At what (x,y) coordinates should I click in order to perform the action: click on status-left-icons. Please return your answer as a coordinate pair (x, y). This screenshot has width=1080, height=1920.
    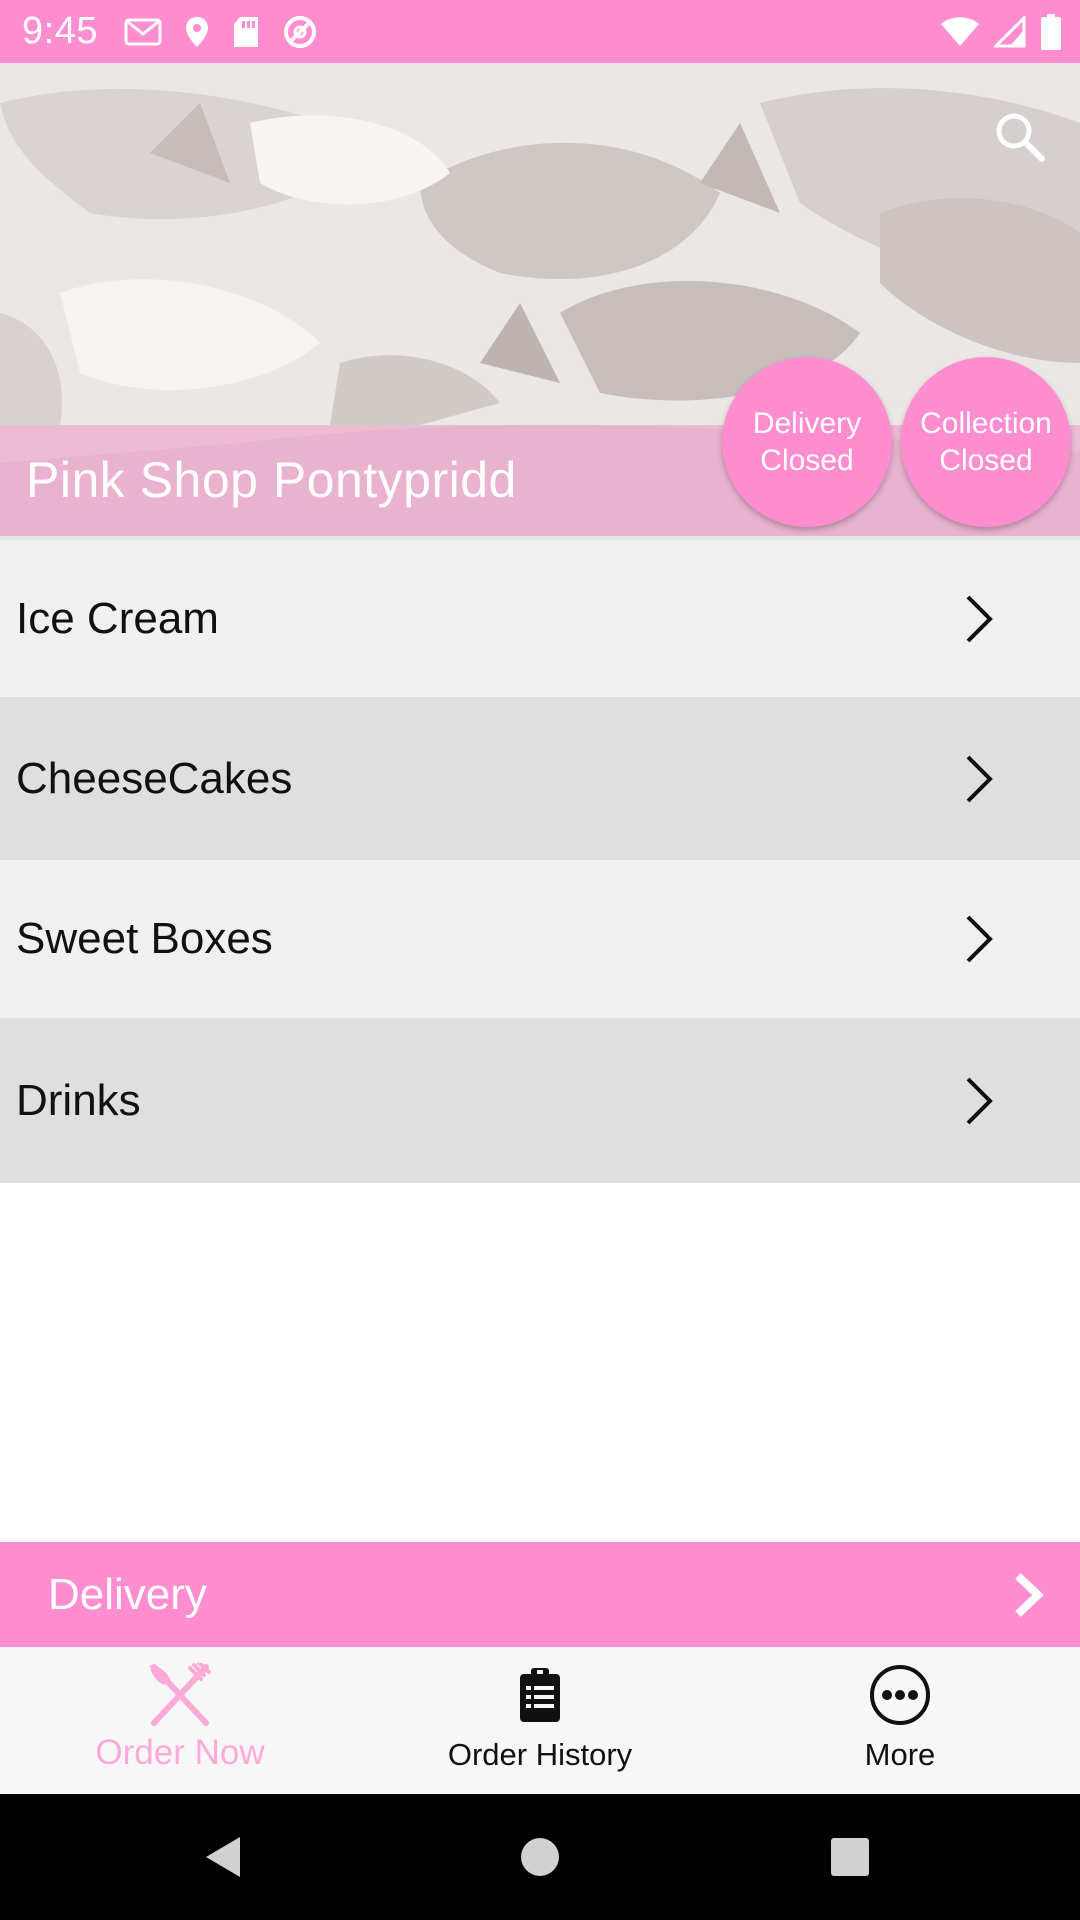
    Looking at the image, I should click on (221, 32).